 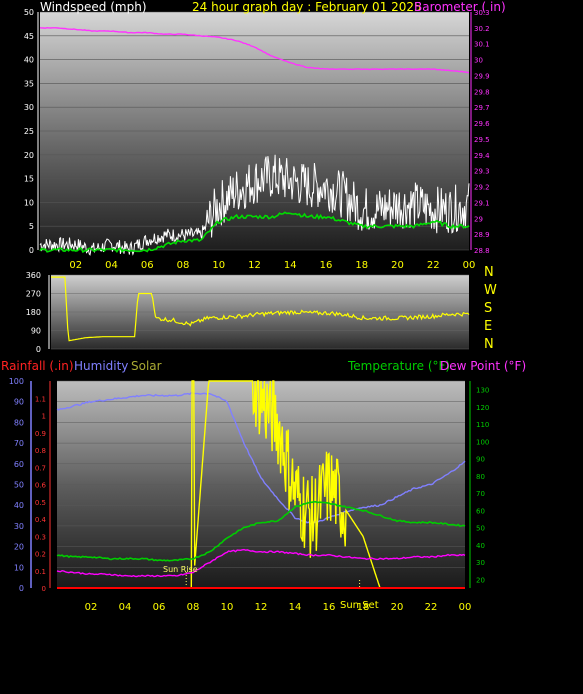 I want to click on rain-tick-label: 0.2, so click(x=40, y=555).